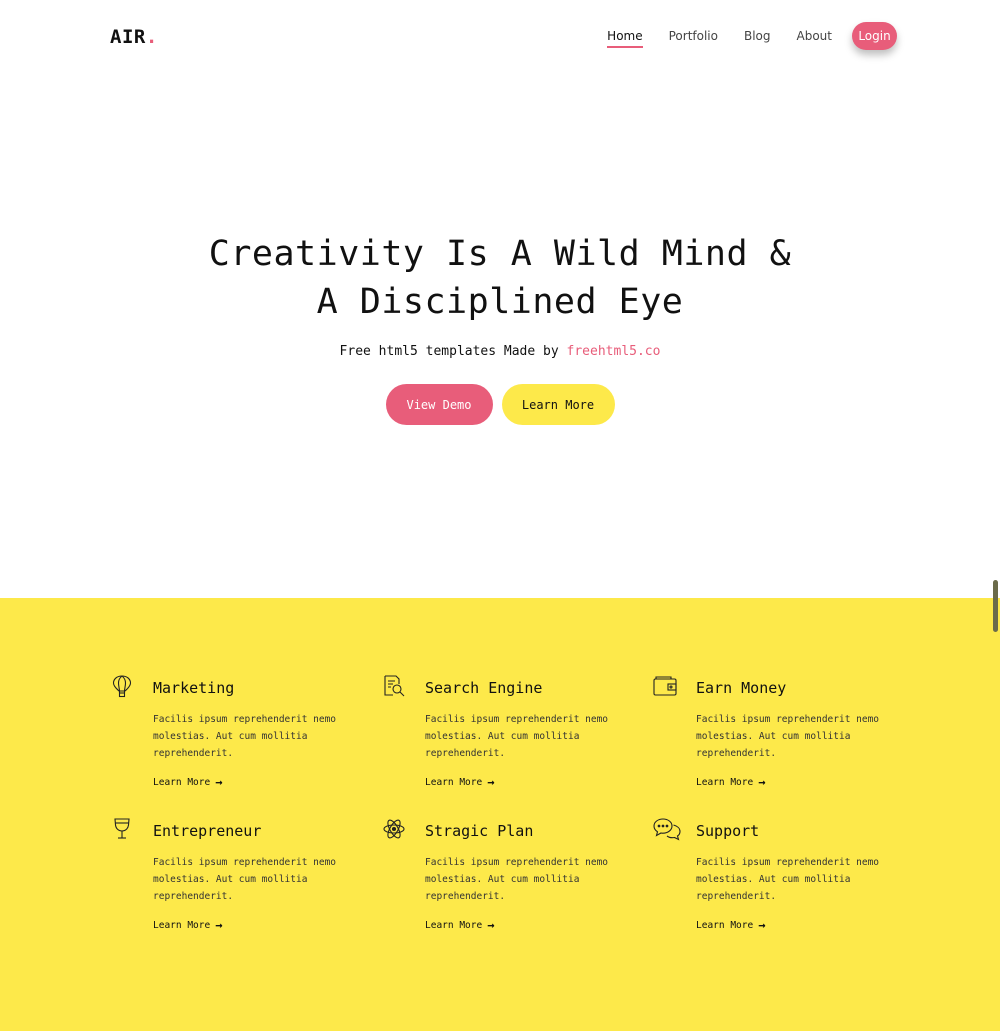  What do you see at coordinates (479, 831) in the screenshot?
I see `feature-title: Stragic Plan` at bounding box center [479, 831].